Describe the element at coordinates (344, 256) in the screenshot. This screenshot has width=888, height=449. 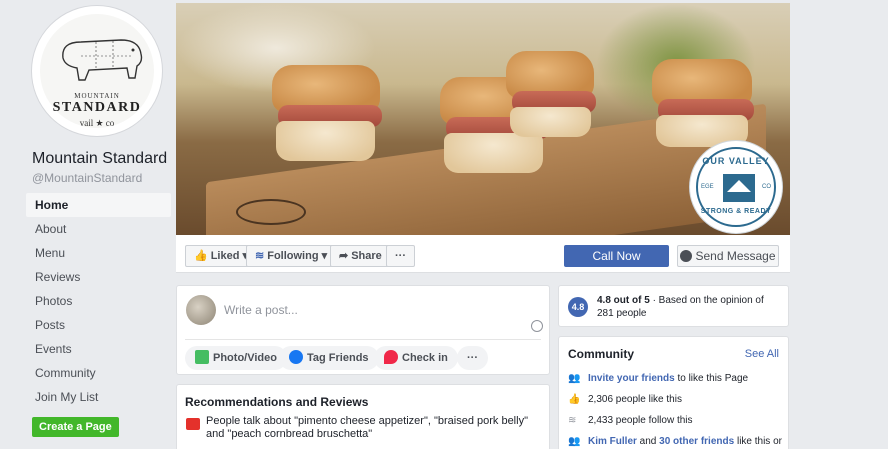
I see `share-arrow-icon: ➦` at that location.